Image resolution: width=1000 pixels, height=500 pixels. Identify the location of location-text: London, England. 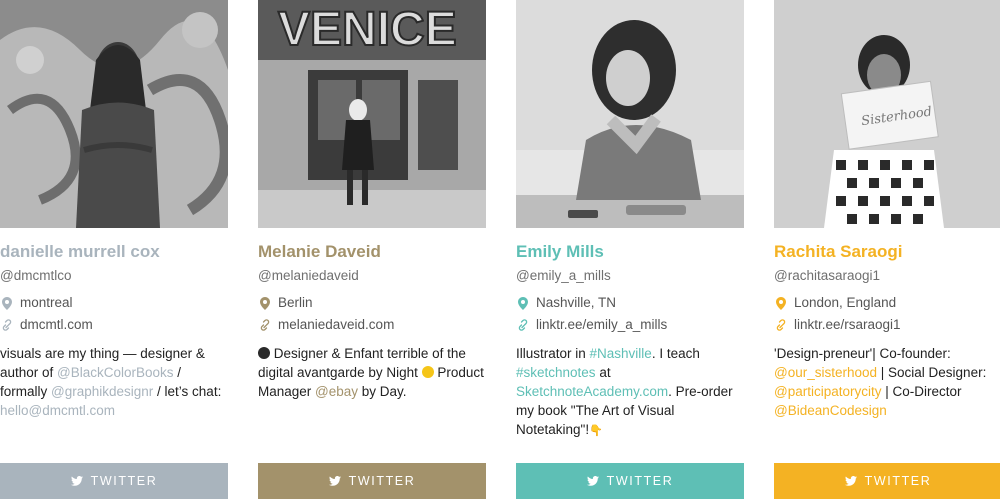
(845, 302).